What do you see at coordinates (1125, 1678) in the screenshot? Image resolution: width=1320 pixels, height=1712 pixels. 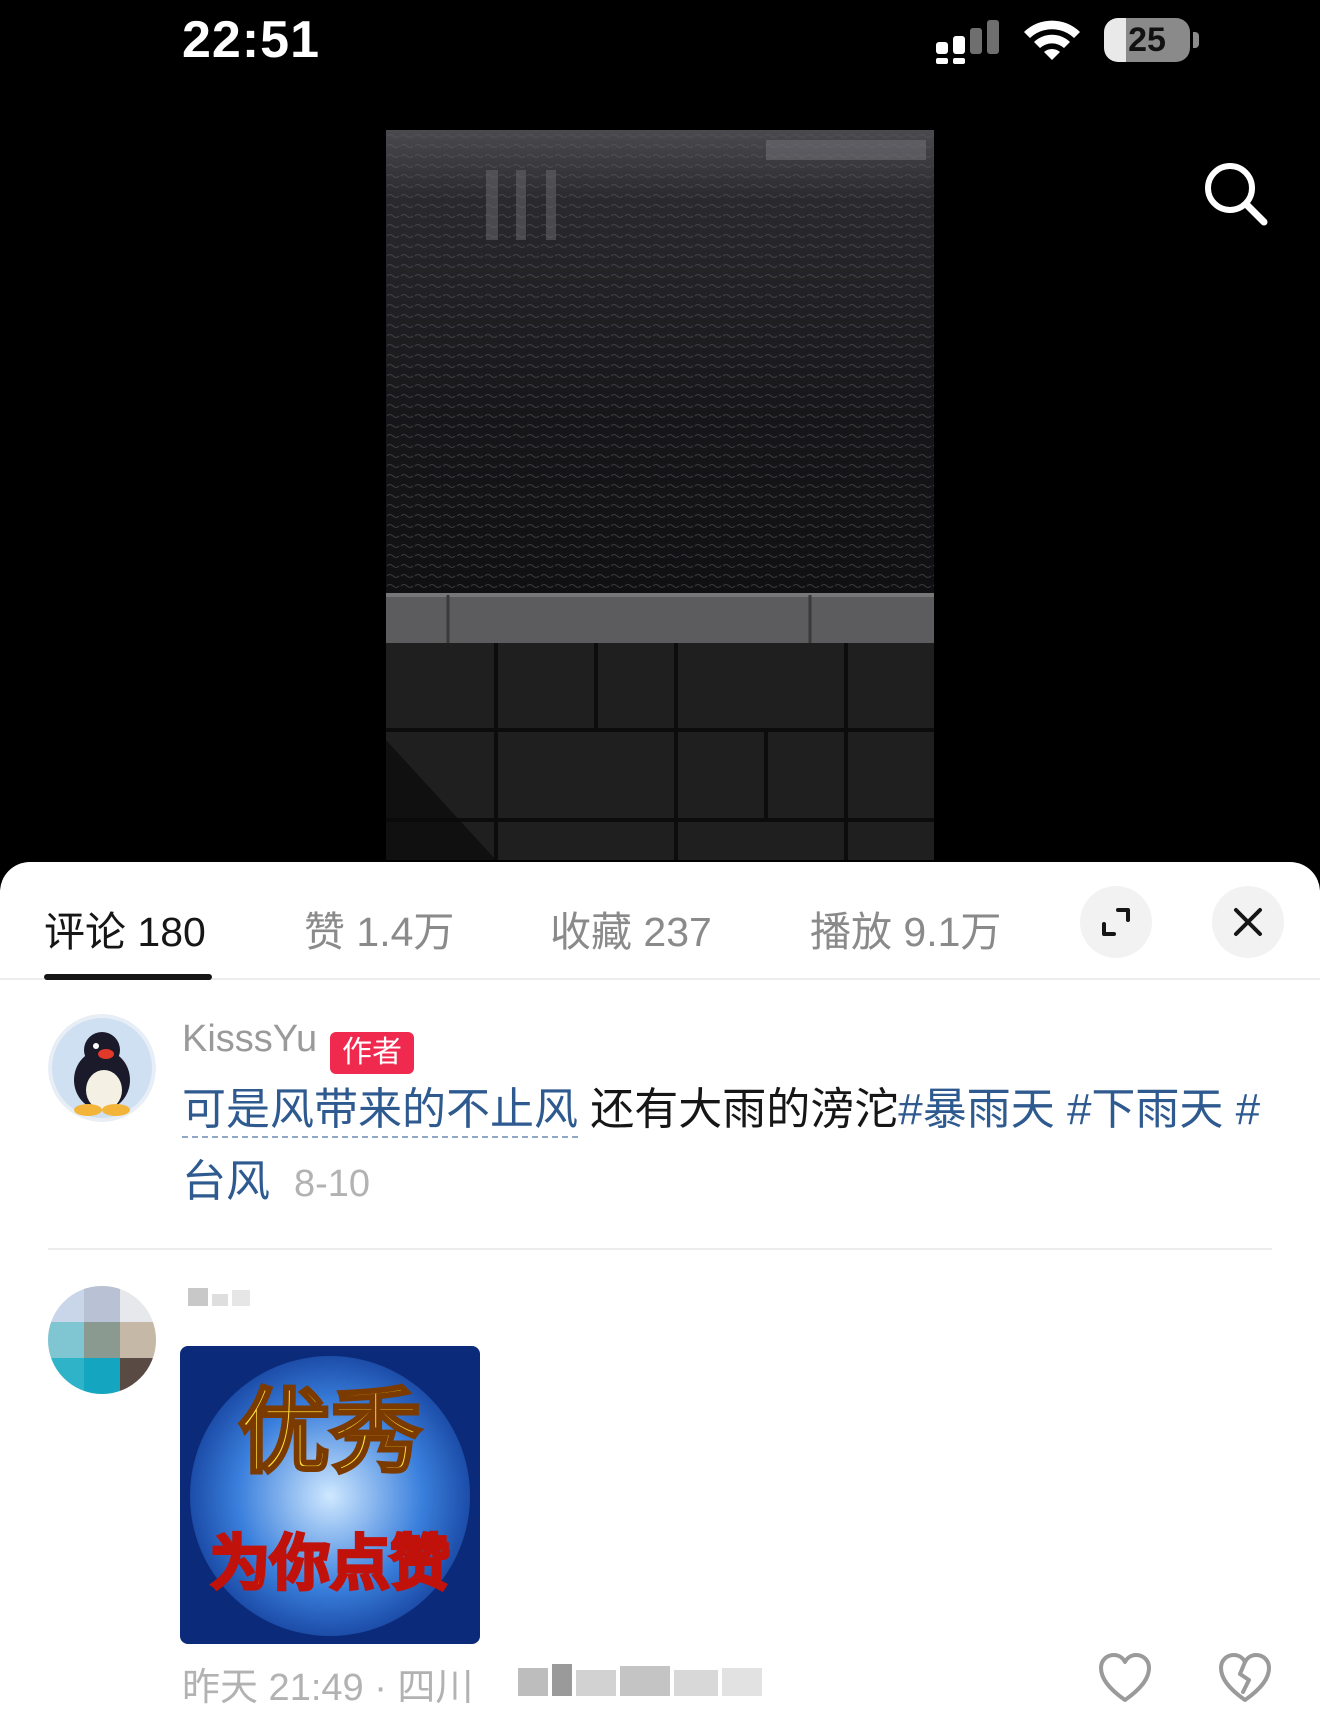 I see `heart-icon` at bounding box center [1125, 1678].